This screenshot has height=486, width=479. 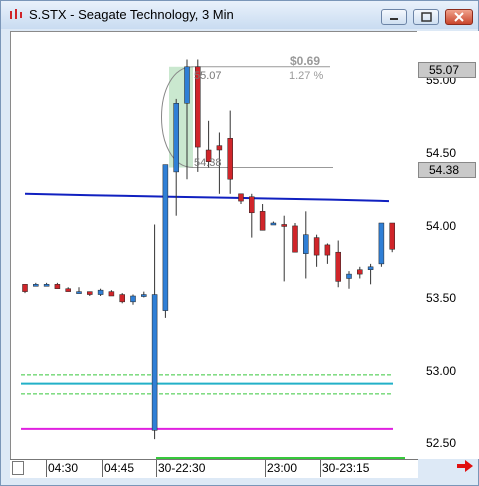 I want to click on high-price-badge: 55.07, so click(x=447, y=70).